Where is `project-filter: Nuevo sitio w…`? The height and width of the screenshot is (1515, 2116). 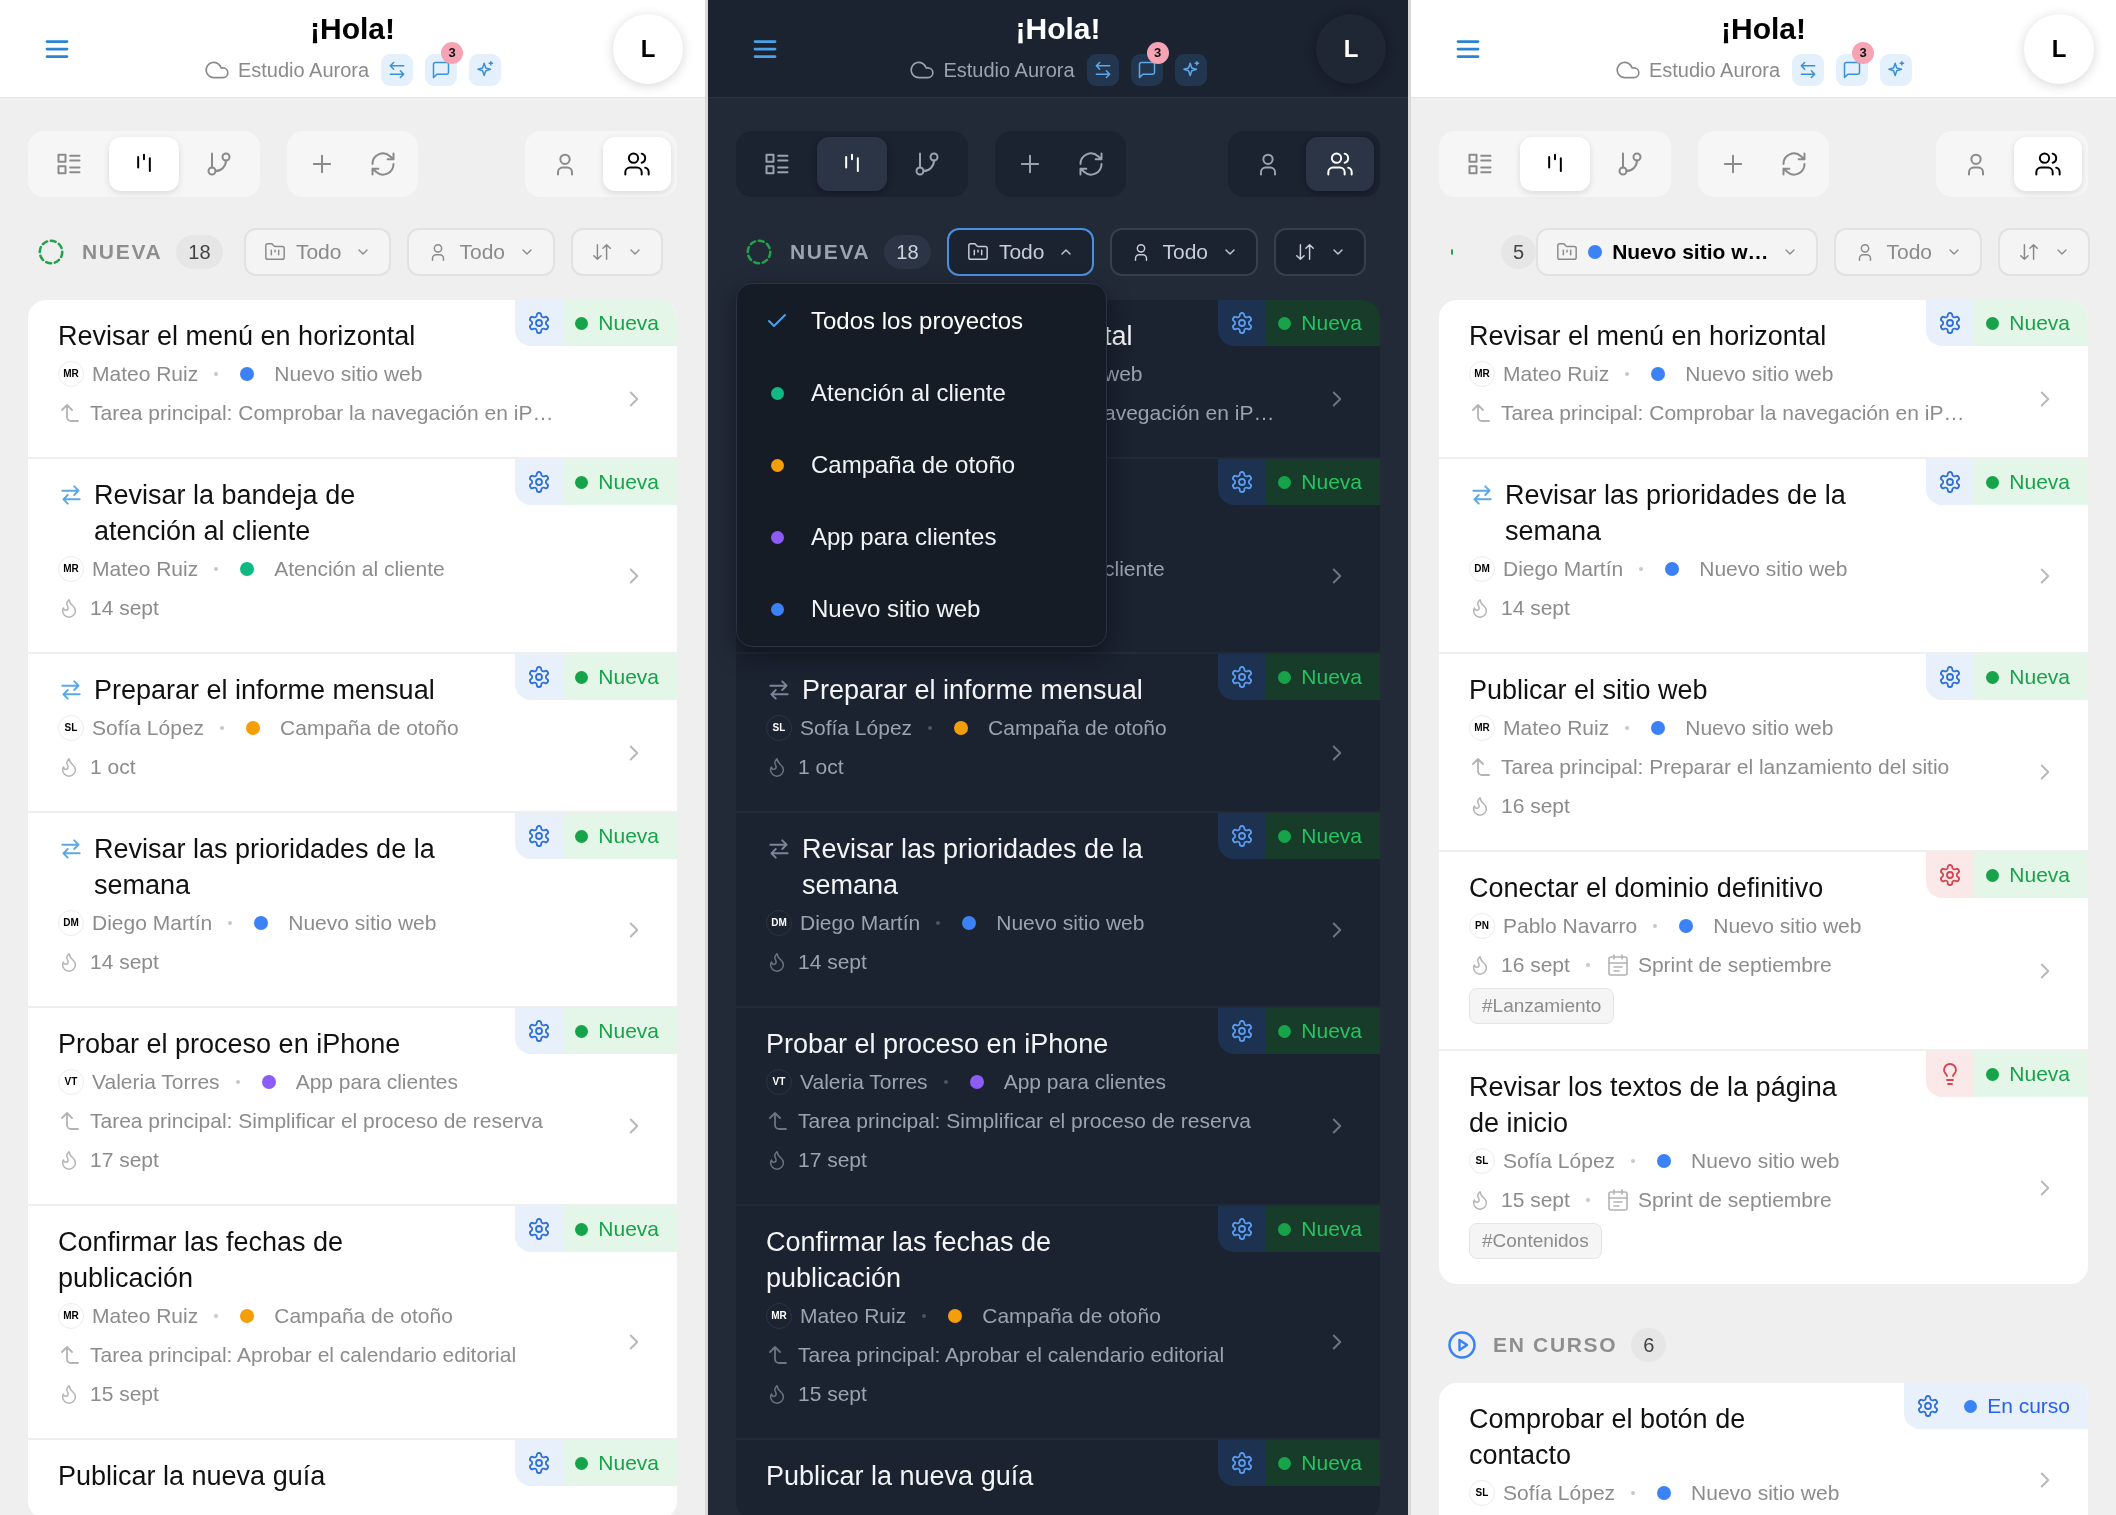
project-filter: Nuevo sitio w… is located at coordinates (1677, 252).